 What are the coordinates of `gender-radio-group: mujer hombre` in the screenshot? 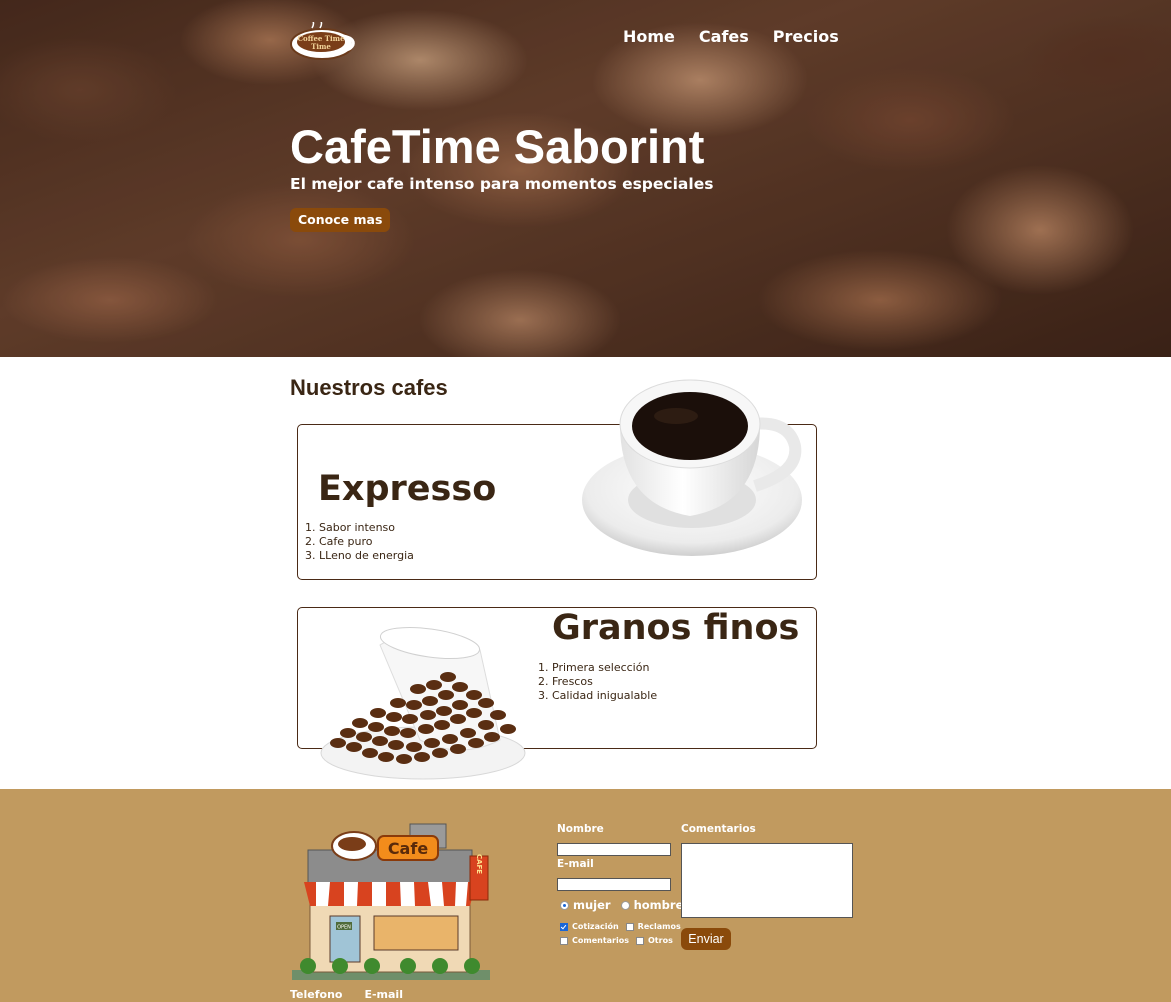 It's located at (621, 905).